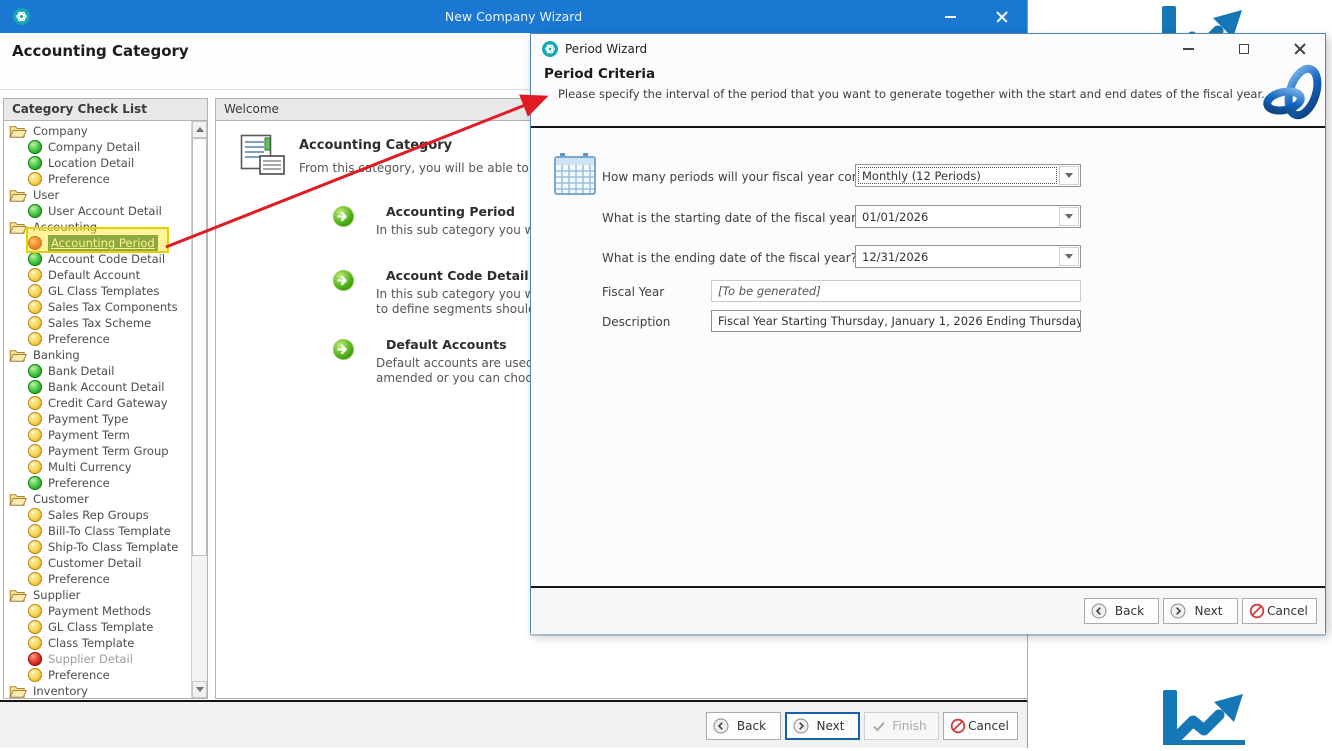  I want to click on tree-item-label: Sales Tax Scheme, so click(100, 323).